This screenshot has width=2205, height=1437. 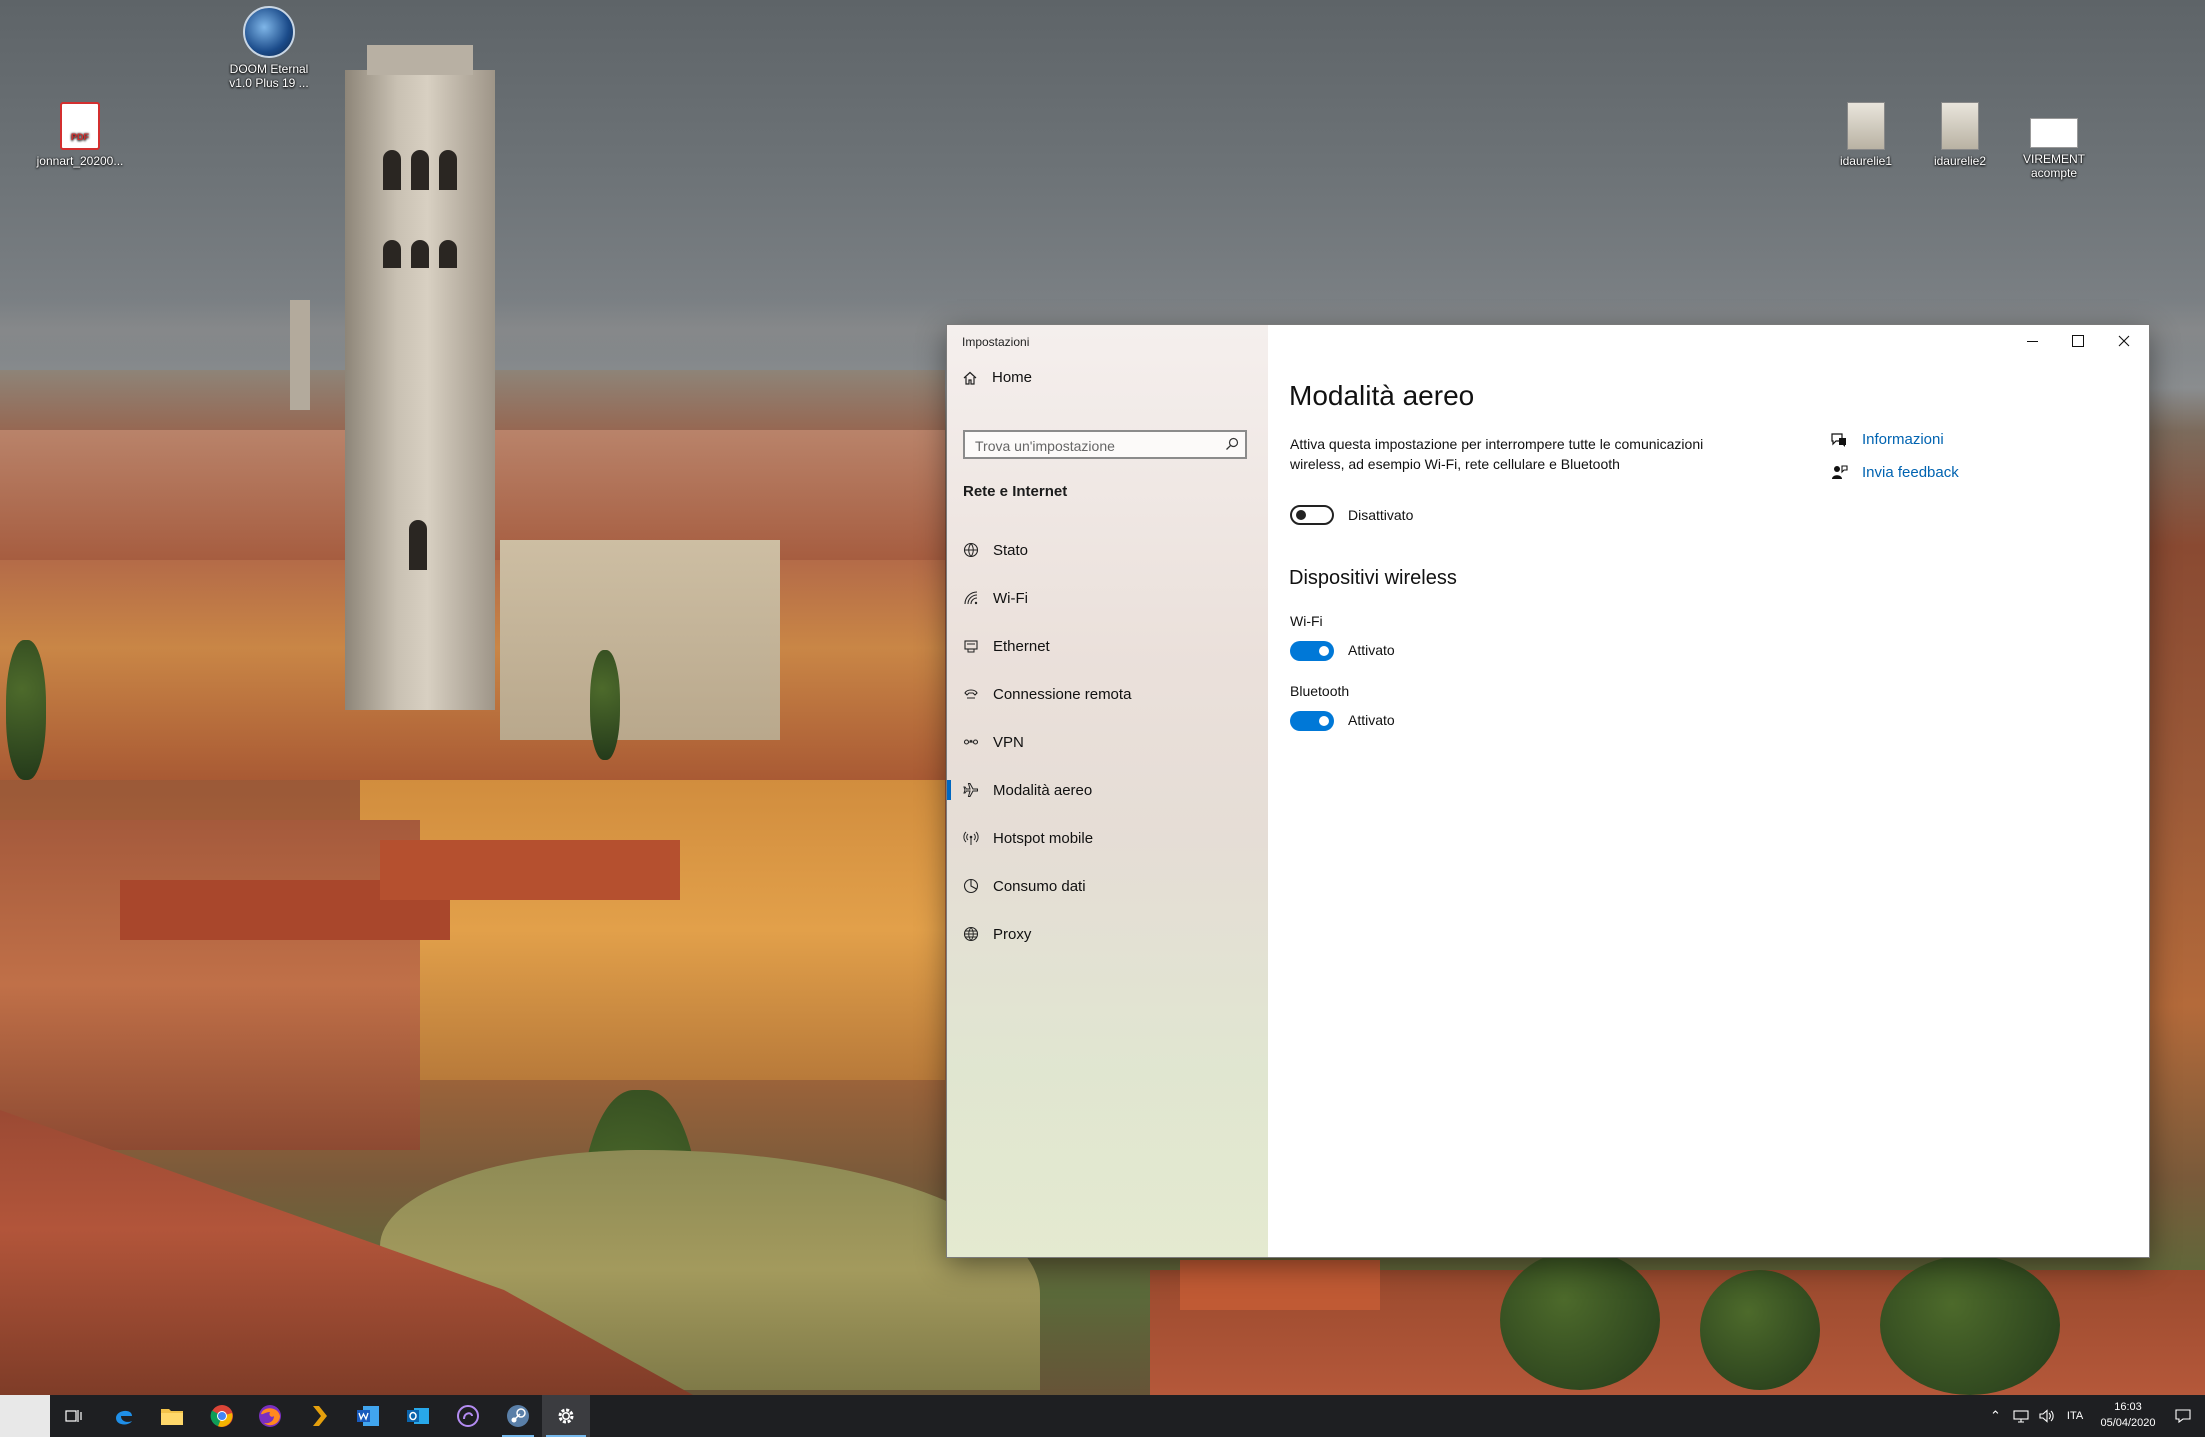 I want to click on desktop-icon-label: idaurelie1, so click(x=1866, y=161).